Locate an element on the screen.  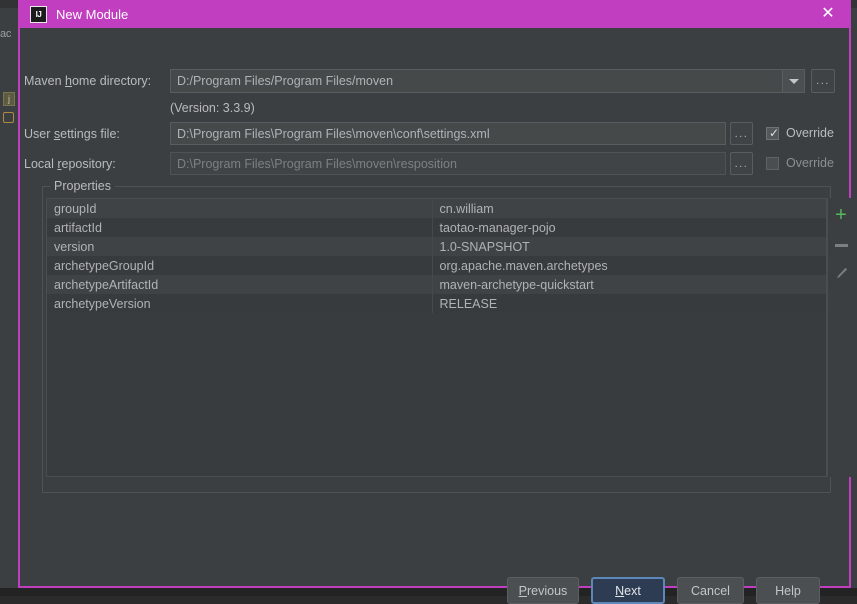
checkmark-icon: ✓ is located at coordinates (774, 132).